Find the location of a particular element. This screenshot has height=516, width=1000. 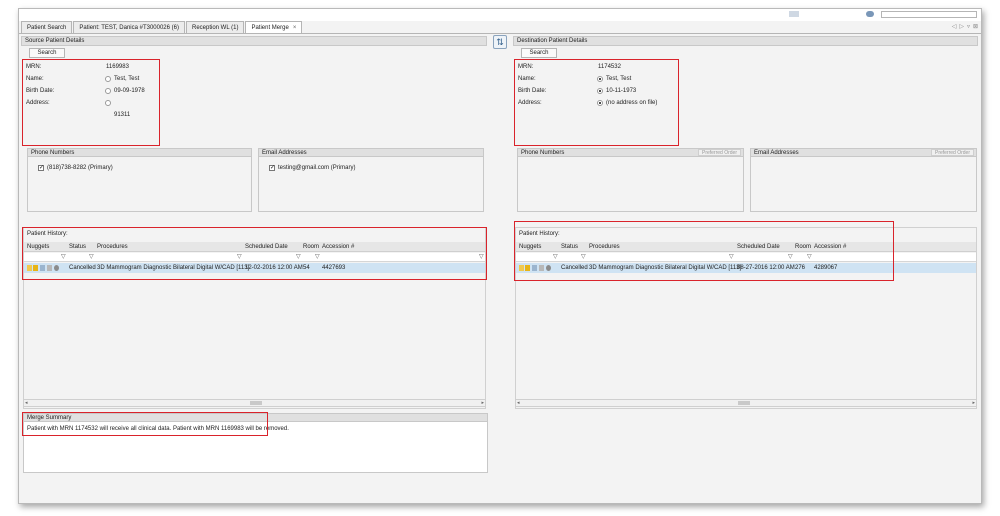

source-phone-group: Phone Numbers ✓ (818)738-8282 (Primary) is located at coordinates (139, 180).